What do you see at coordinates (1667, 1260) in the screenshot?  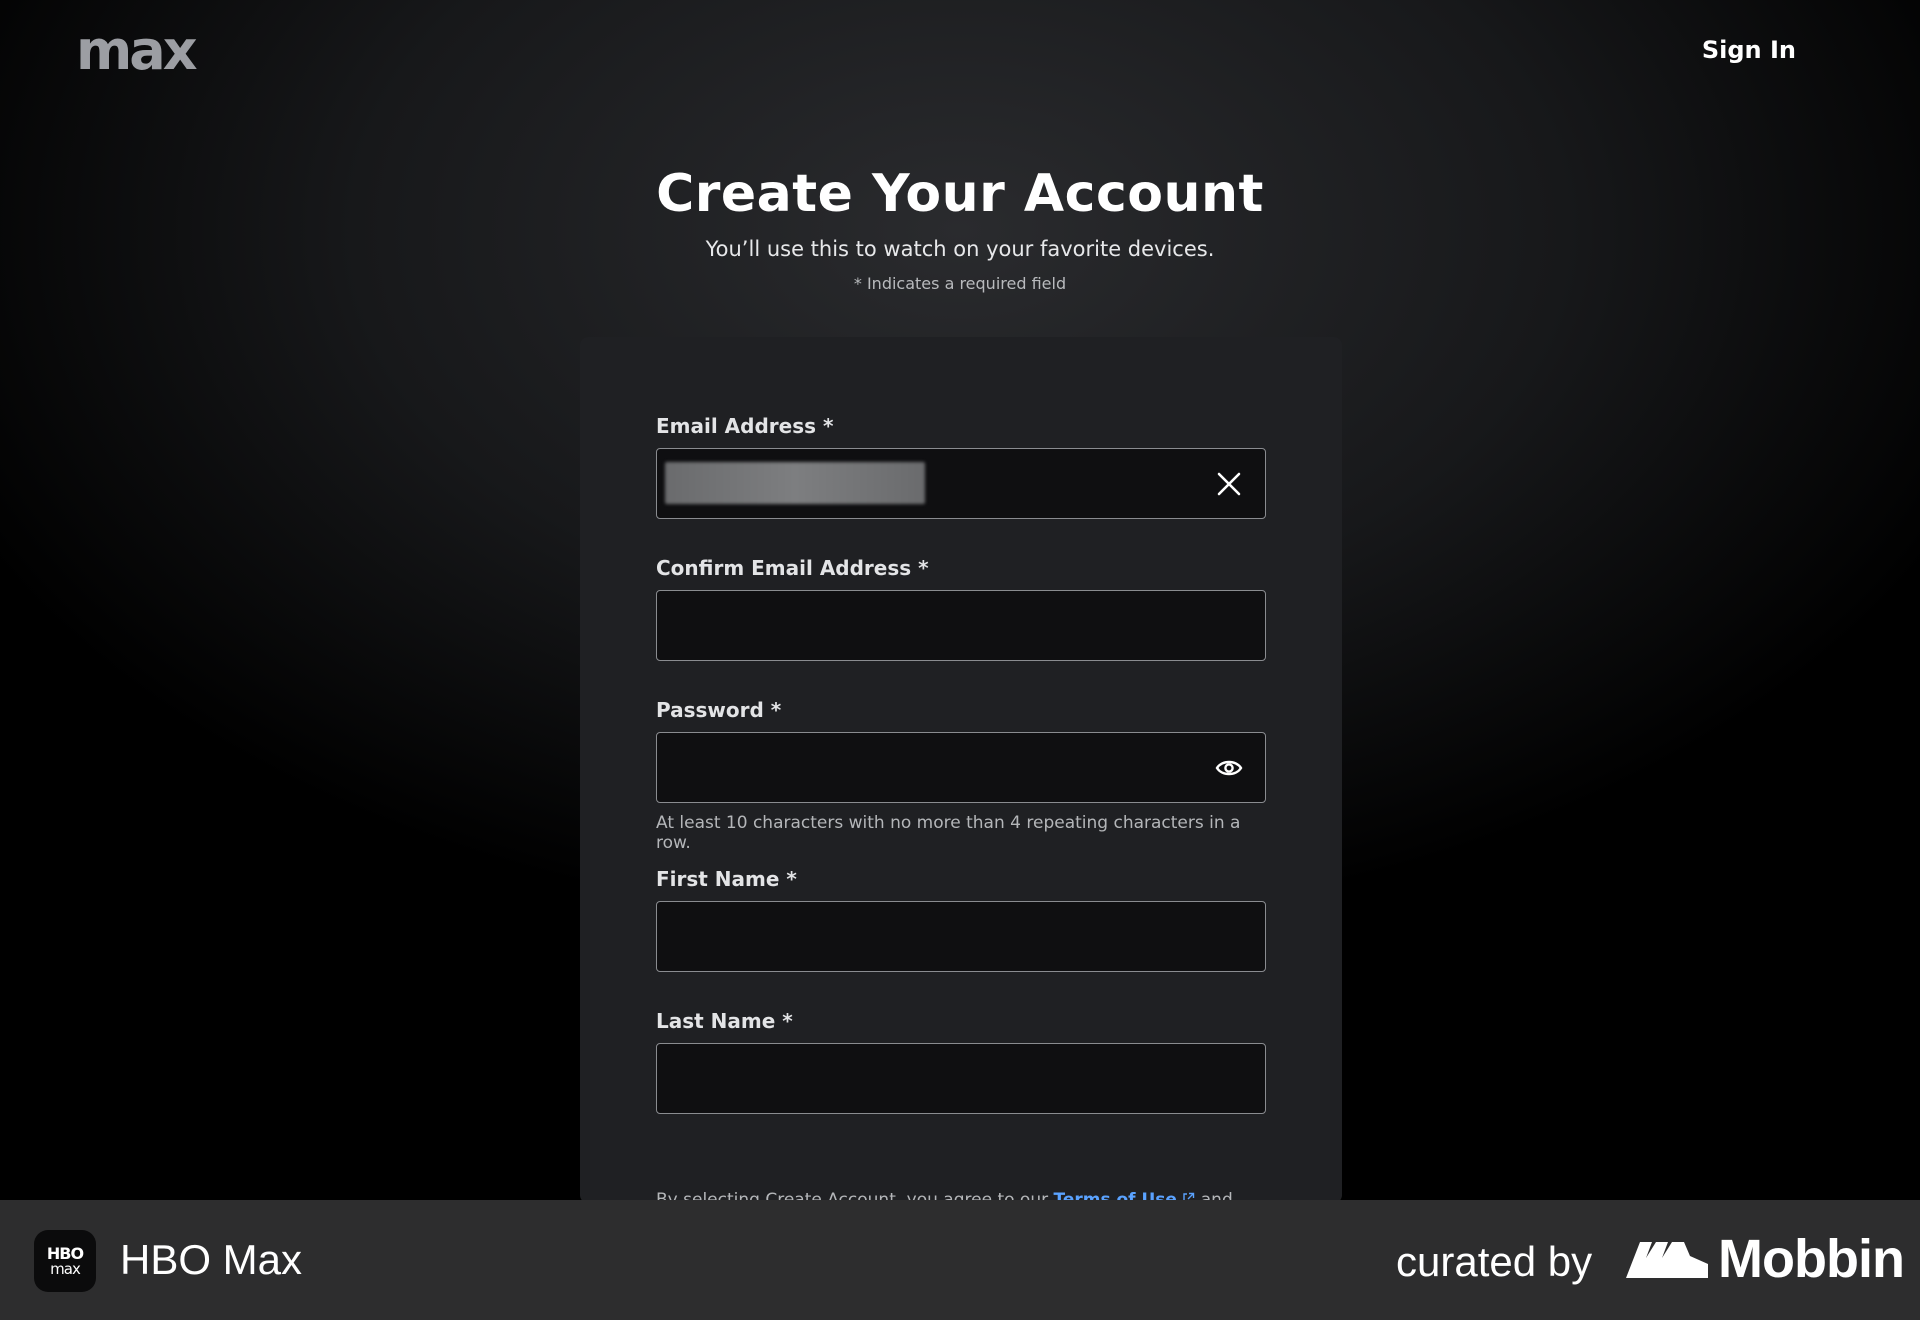 I see `mobbin-logo-icon` at bounding box center [1667, 1260].